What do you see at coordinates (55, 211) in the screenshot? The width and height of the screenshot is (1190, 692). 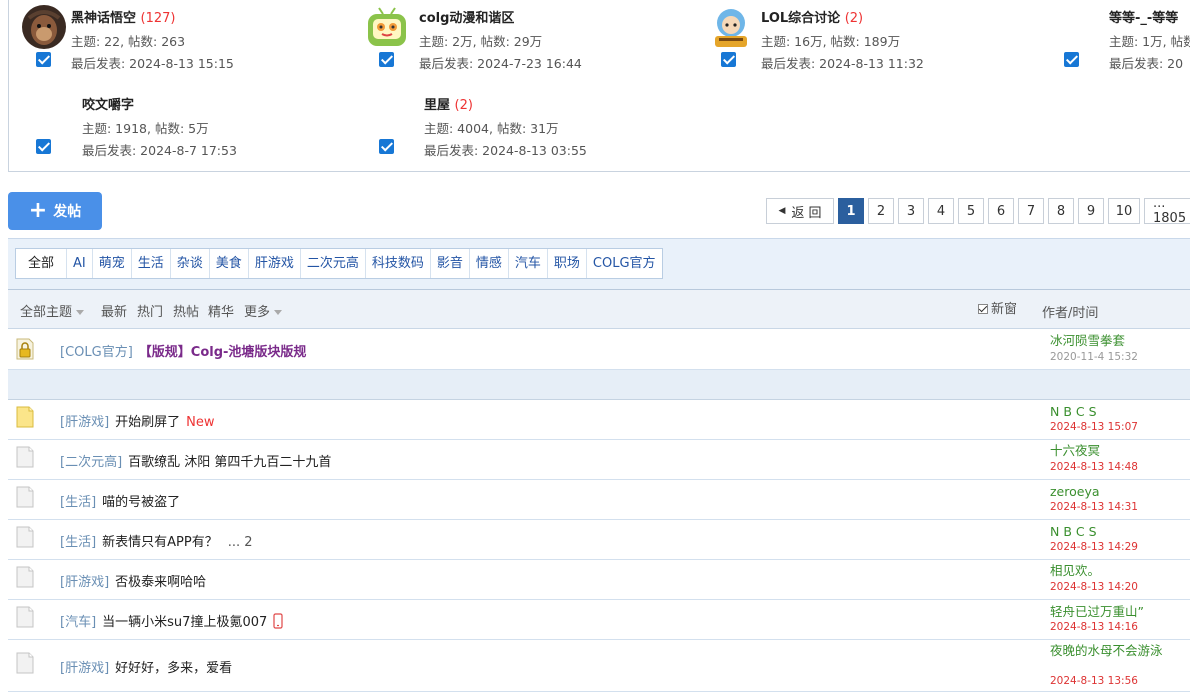 I see `new-post-button: + 发帖` at bounding box center [55, 211].